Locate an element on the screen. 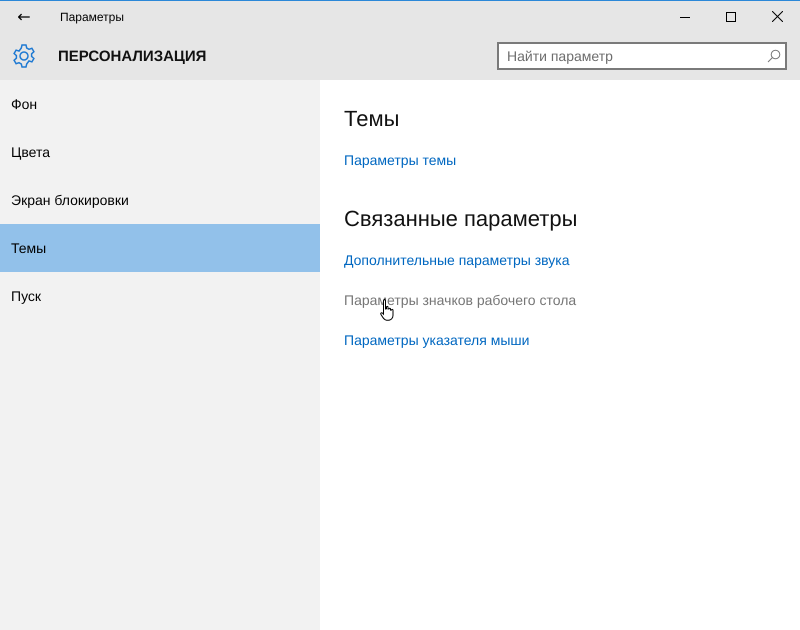 This screenshot has height=630, width=800. page-title: ПЕРСОНАЛИЗАЦИЯ is located at coordinates (133, 56).